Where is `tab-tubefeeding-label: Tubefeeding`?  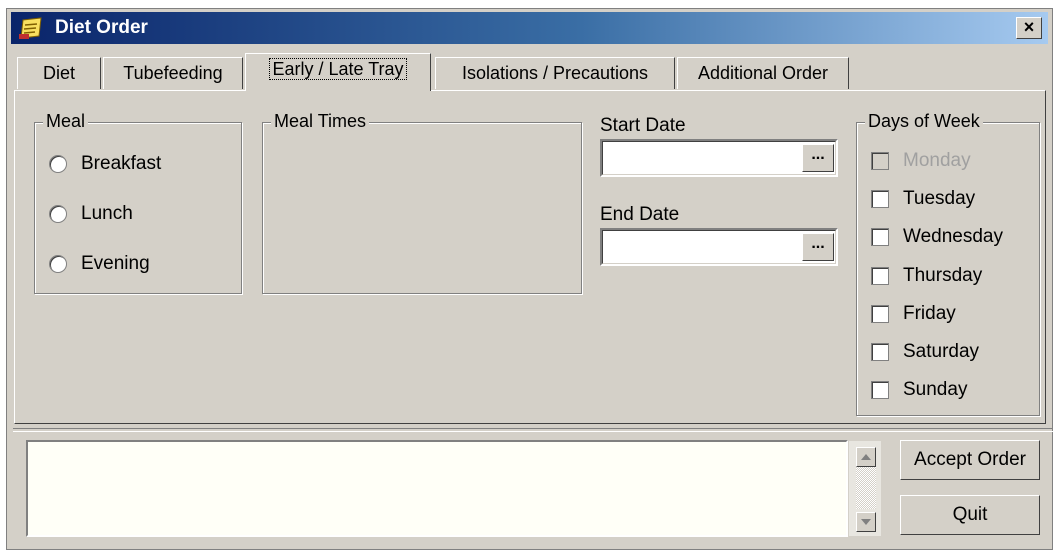
tab-tubefeeding-label: Tubefeeding is located at coordinates (173, 73).